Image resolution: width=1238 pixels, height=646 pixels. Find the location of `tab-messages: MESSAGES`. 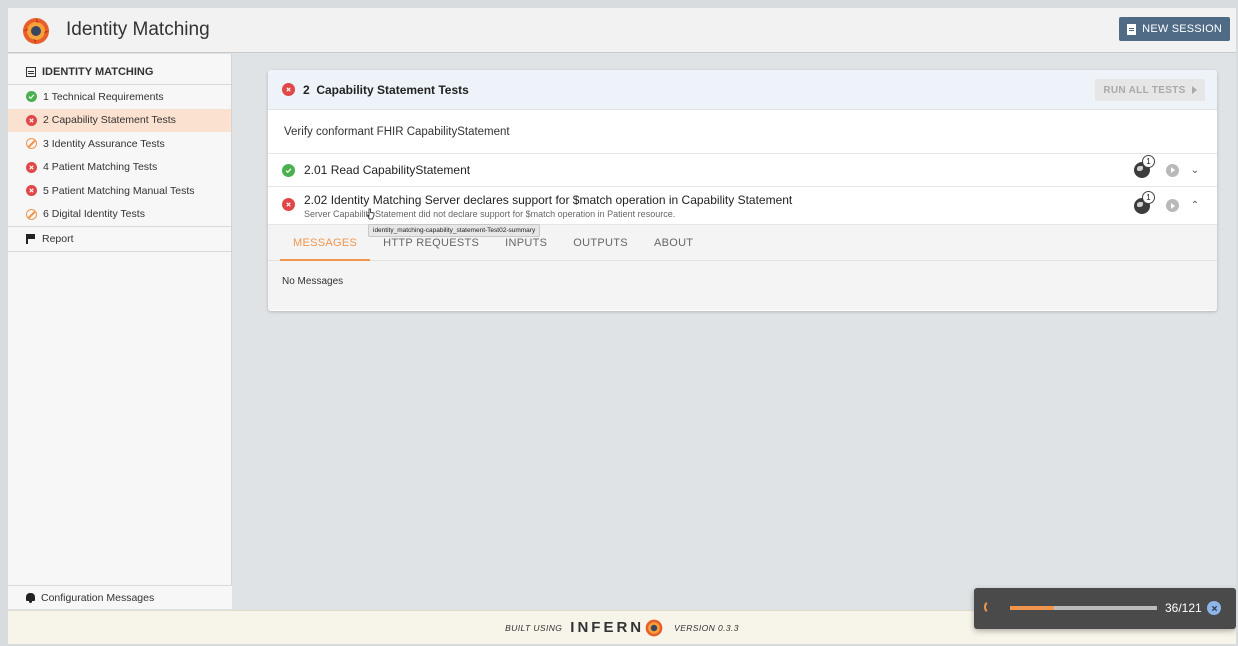

tab-messages: MESSAGES is located at coordinates (325, 243).